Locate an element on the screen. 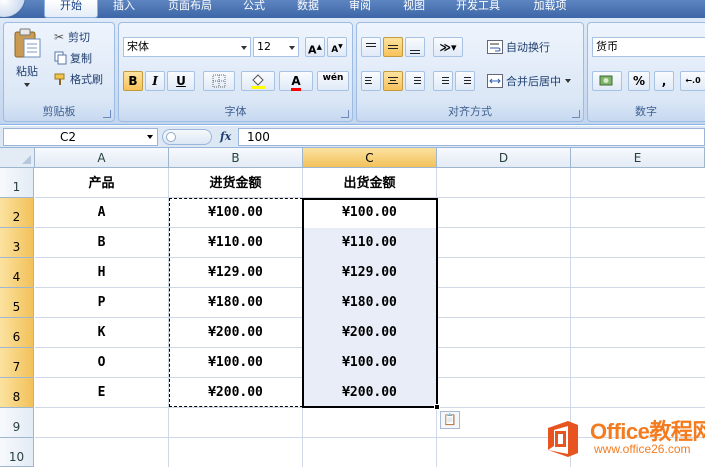  tab-page-layout: 页面布局 is located at coordinates (190, 9).